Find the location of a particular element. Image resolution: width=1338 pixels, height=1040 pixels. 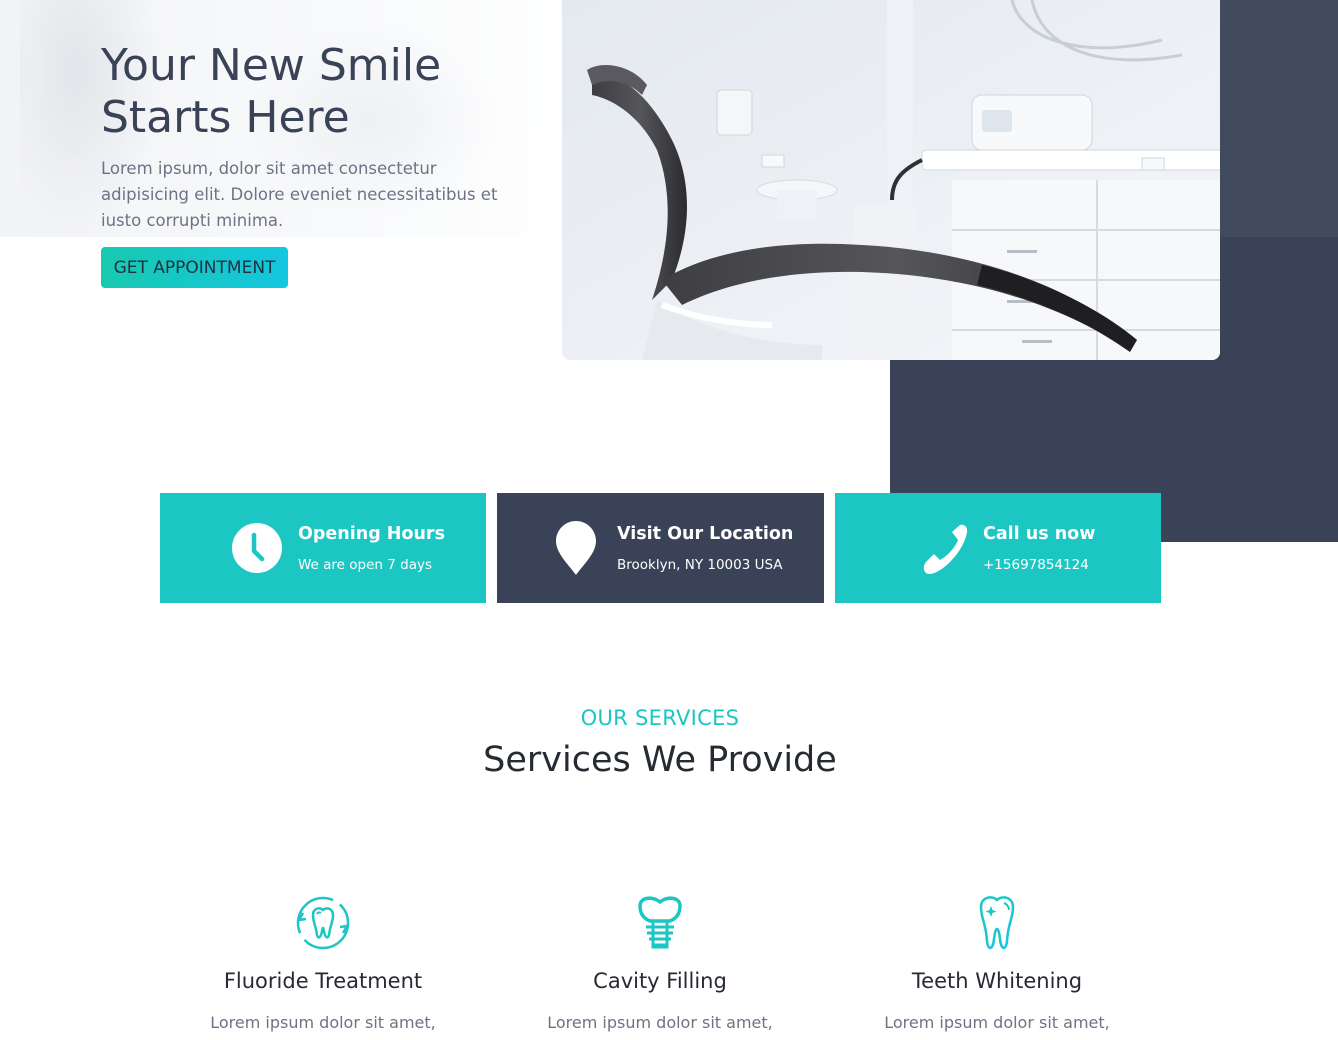

service-name: Teeth Whitening is located at coordinates (997, 981).